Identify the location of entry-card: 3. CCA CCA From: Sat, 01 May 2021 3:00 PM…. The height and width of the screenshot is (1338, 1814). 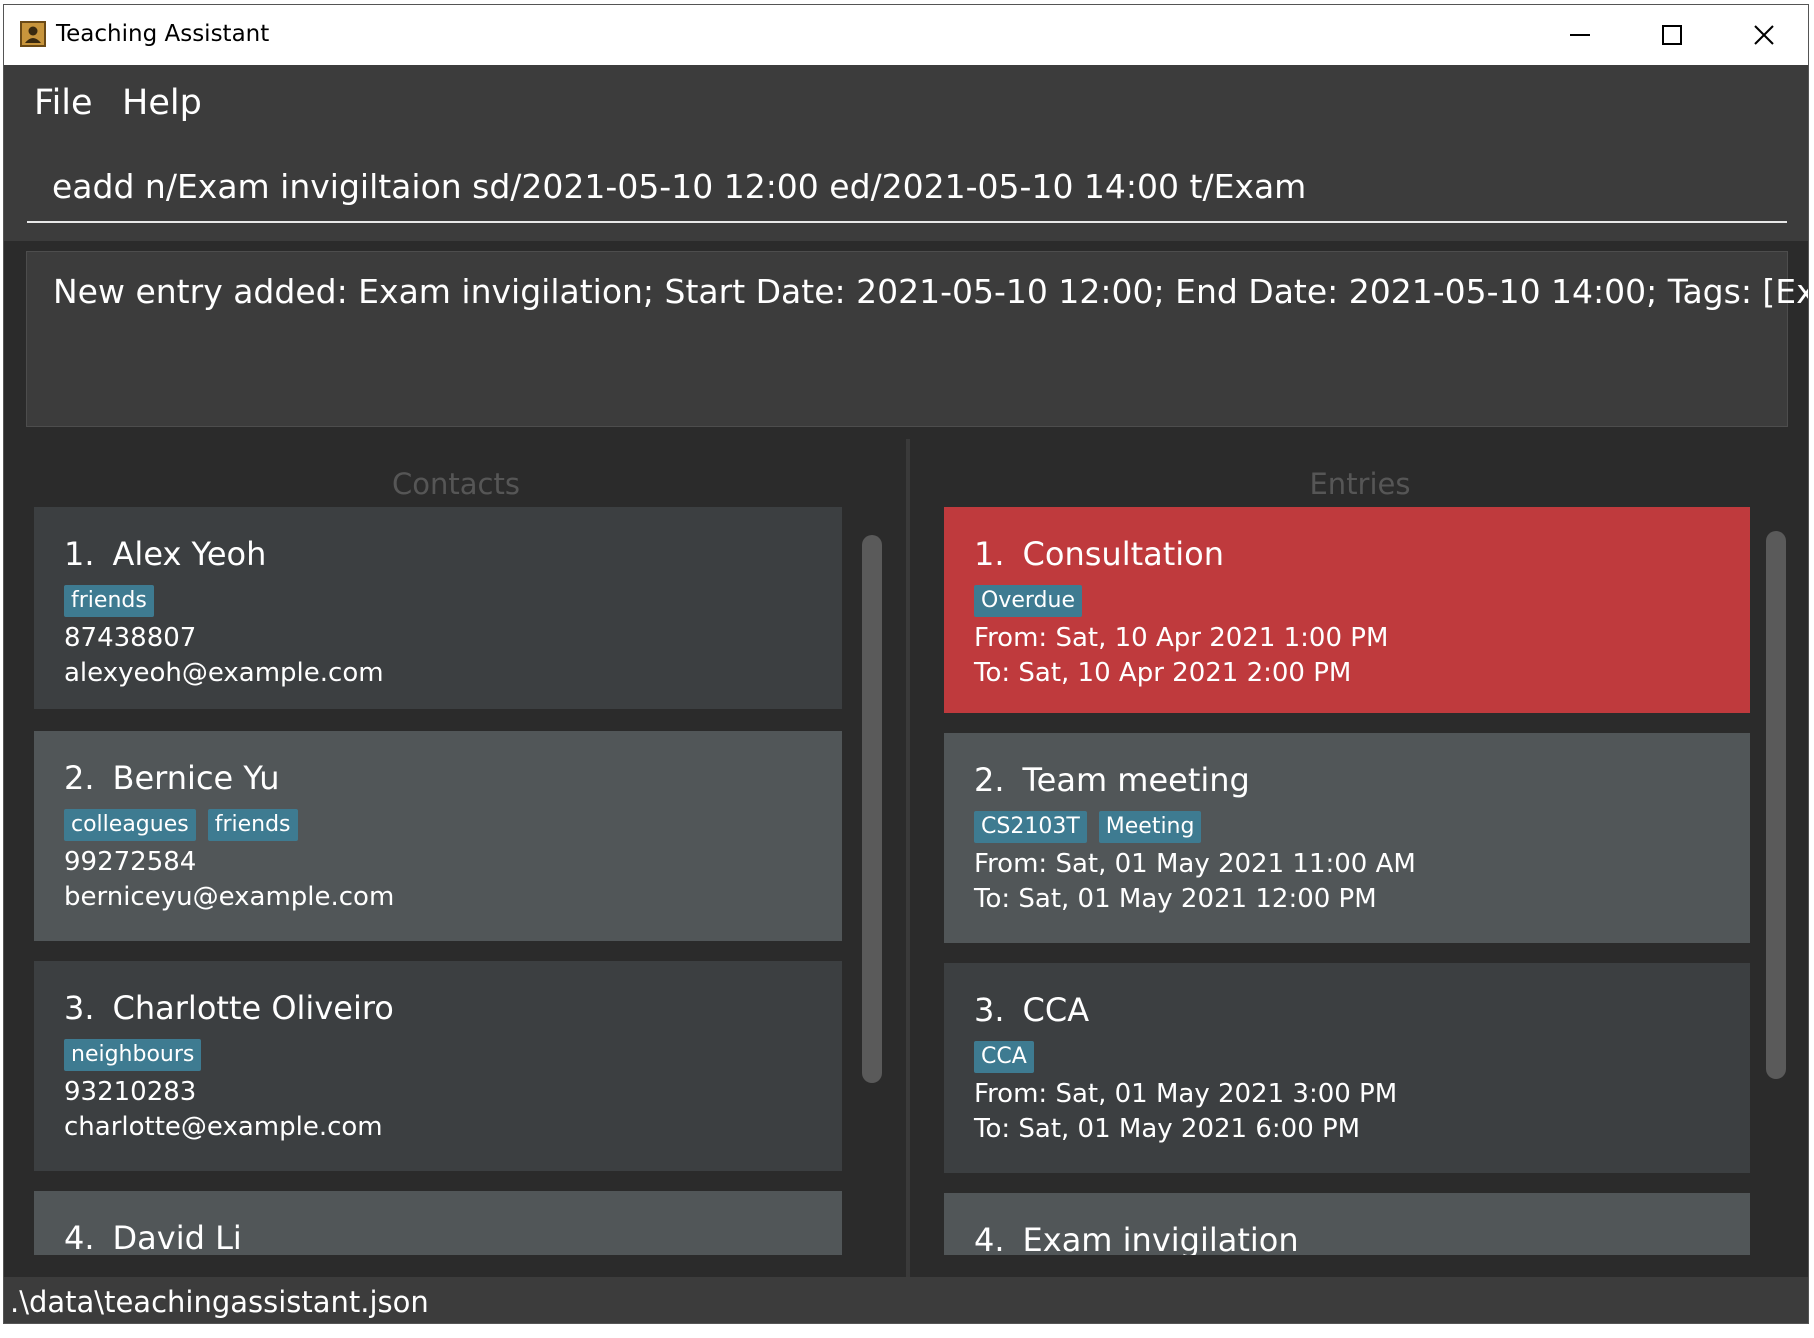
(1347, 1068).